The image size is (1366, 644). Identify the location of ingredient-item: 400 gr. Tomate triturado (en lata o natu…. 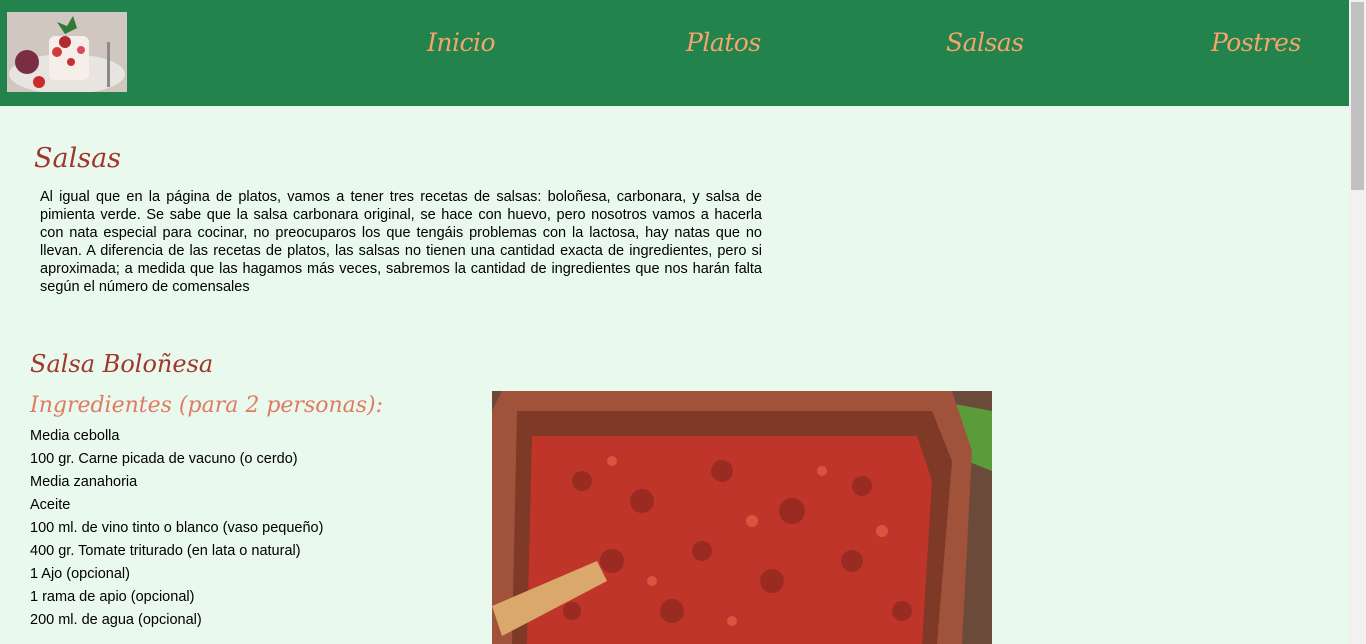
(165, 551).